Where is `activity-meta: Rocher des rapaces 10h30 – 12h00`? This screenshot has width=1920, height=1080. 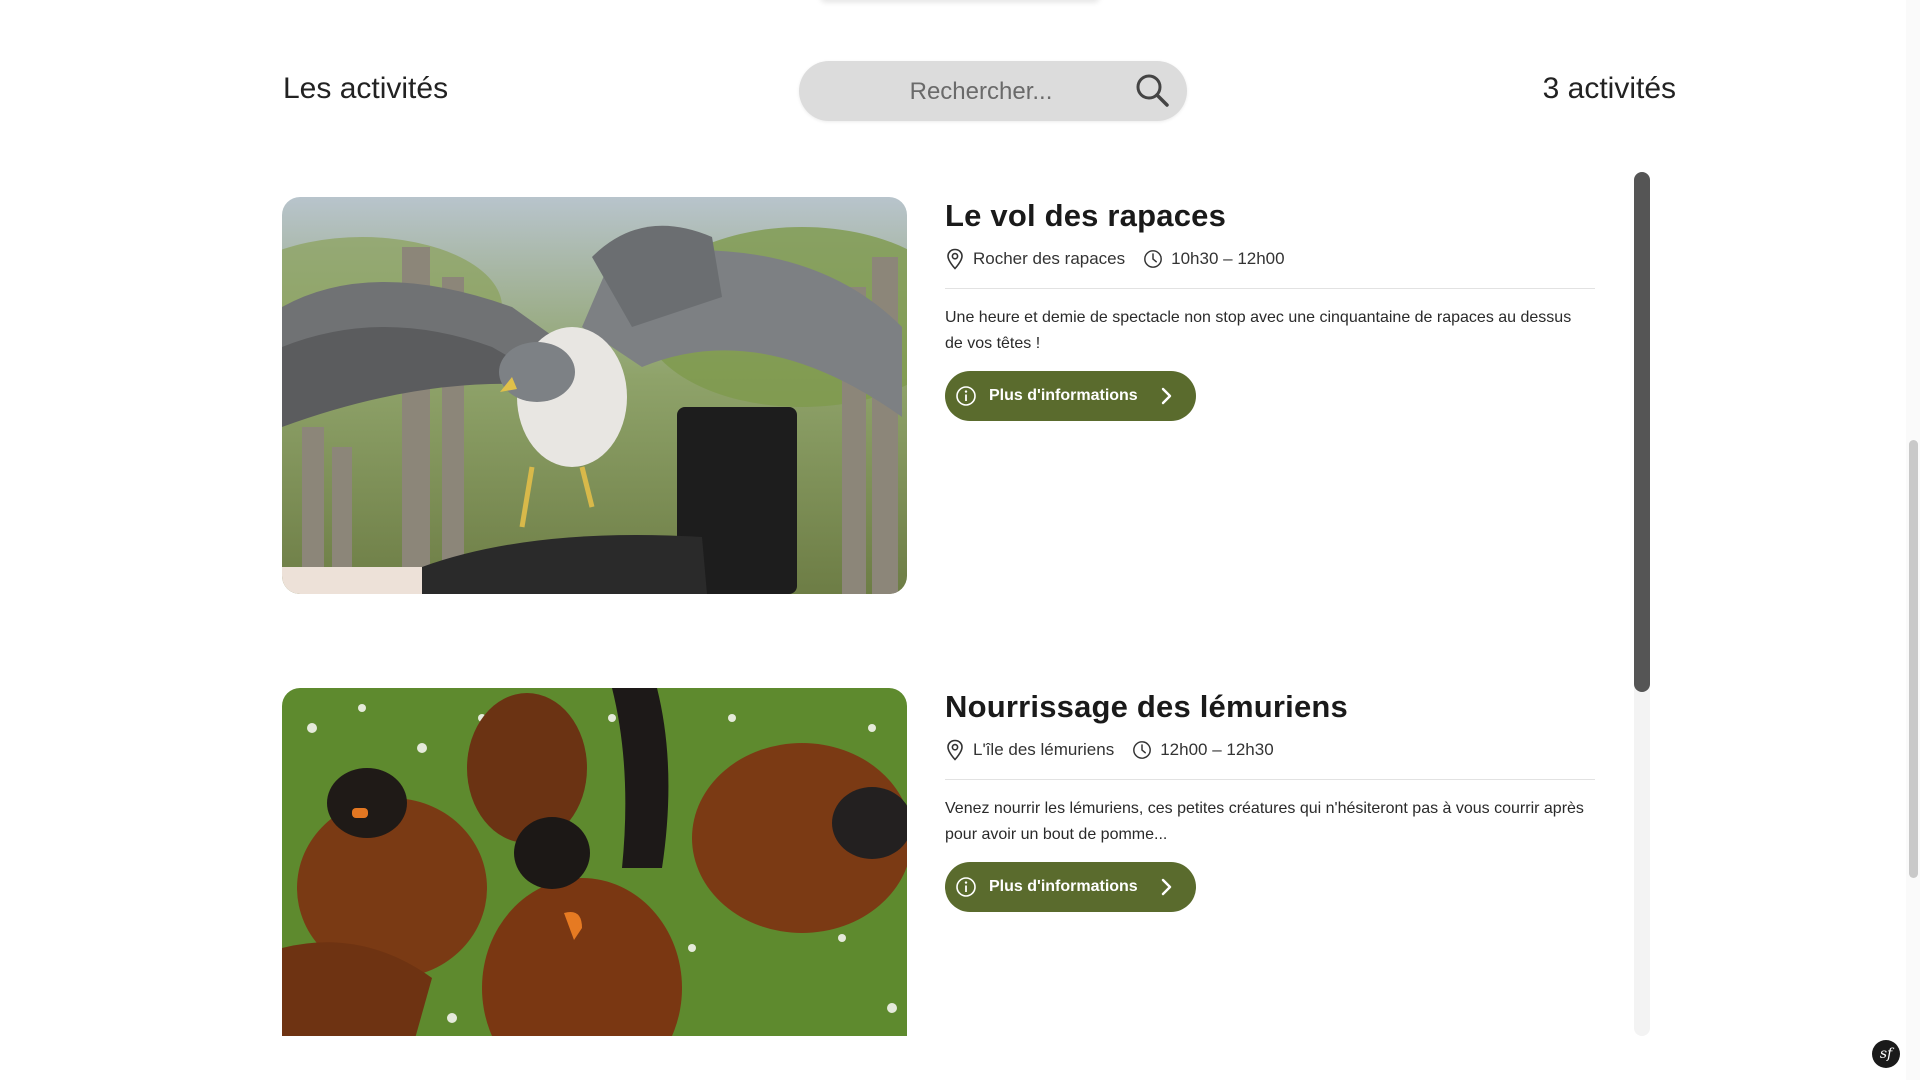
activity-meta: Rocher des rapaces 10h30 – 12h00 is located at coordinates (1270, 259).